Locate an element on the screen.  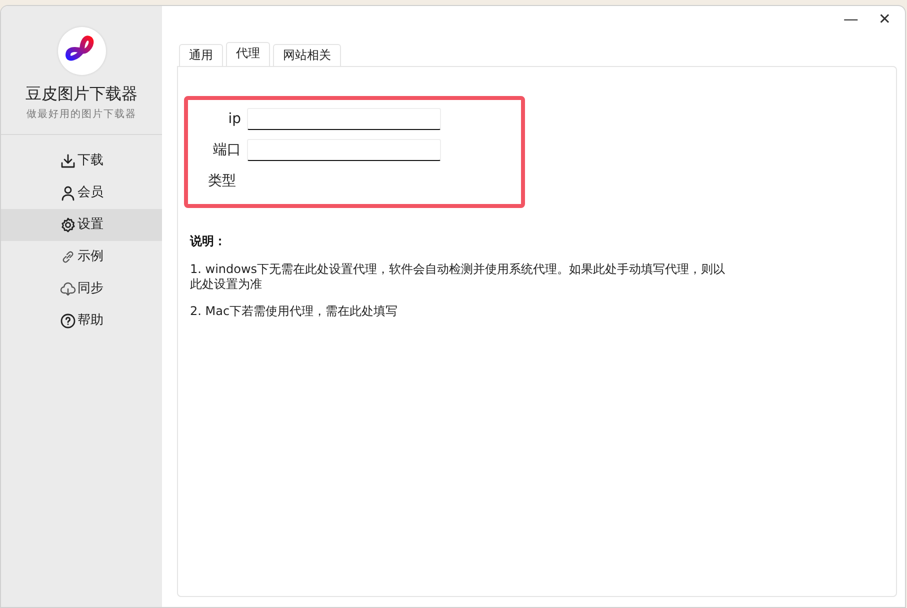
help-icon is located at coordinates (68, 321).